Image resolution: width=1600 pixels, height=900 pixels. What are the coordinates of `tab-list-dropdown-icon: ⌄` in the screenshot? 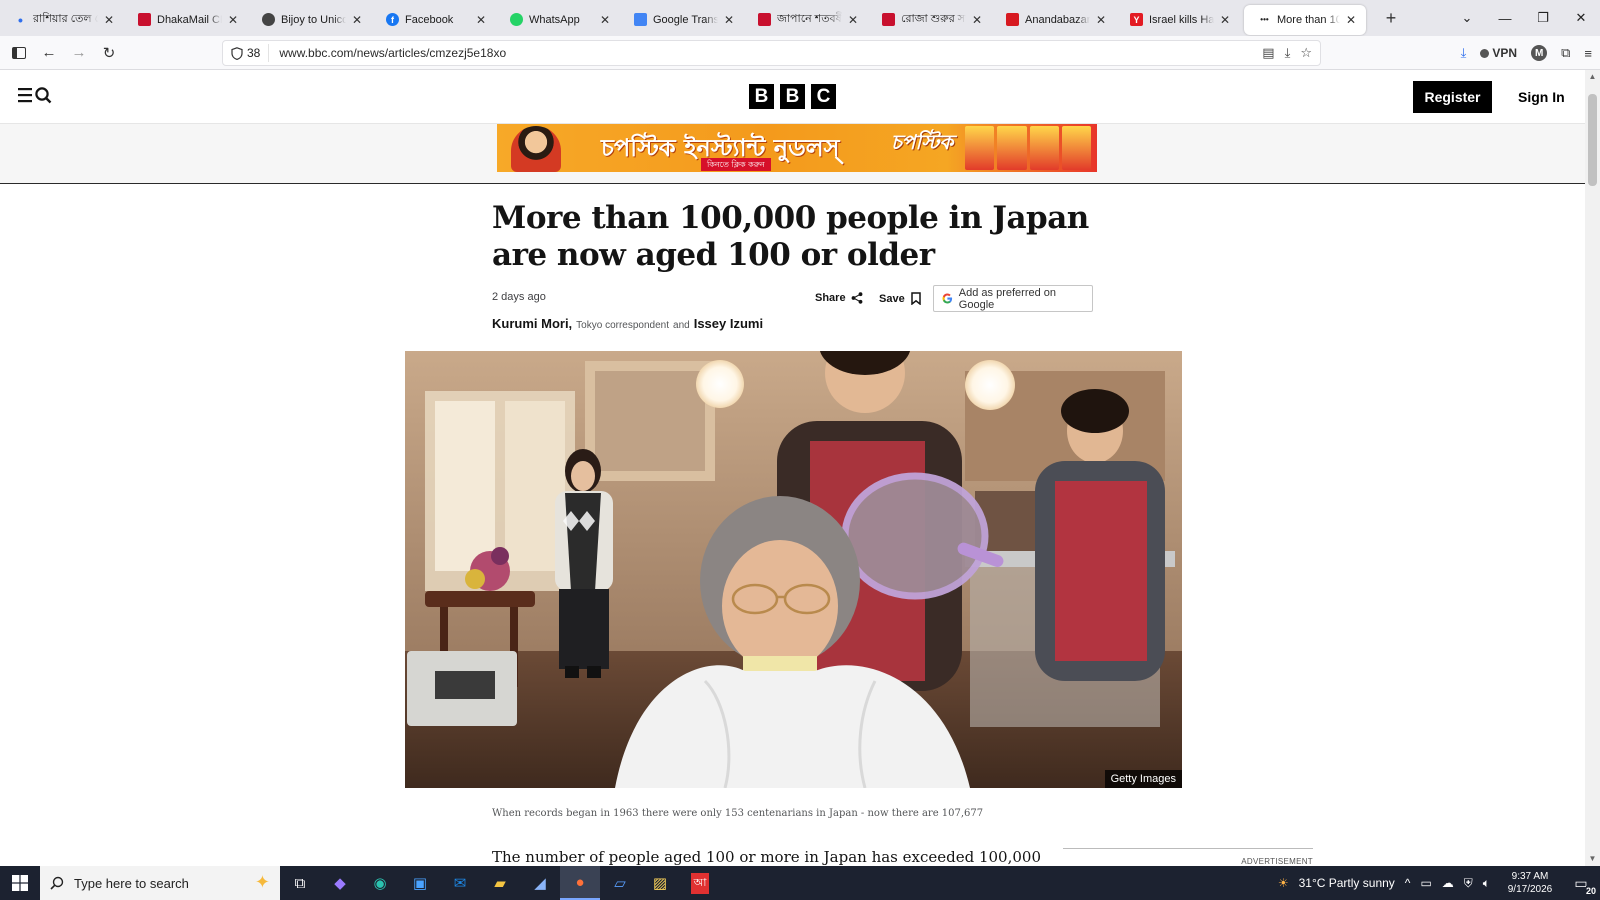 It's located at (1467, 18).